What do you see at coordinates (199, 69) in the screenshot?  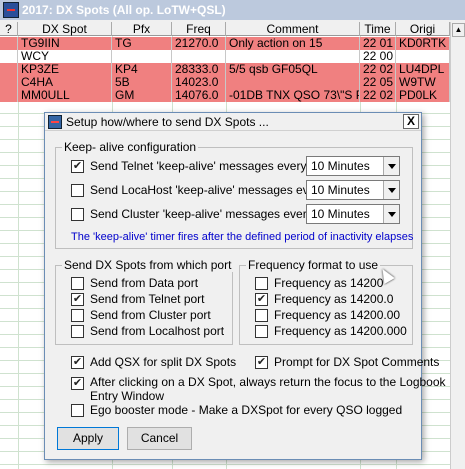 I see `table-cell: 28333.0` at bounding box center [199, 69].